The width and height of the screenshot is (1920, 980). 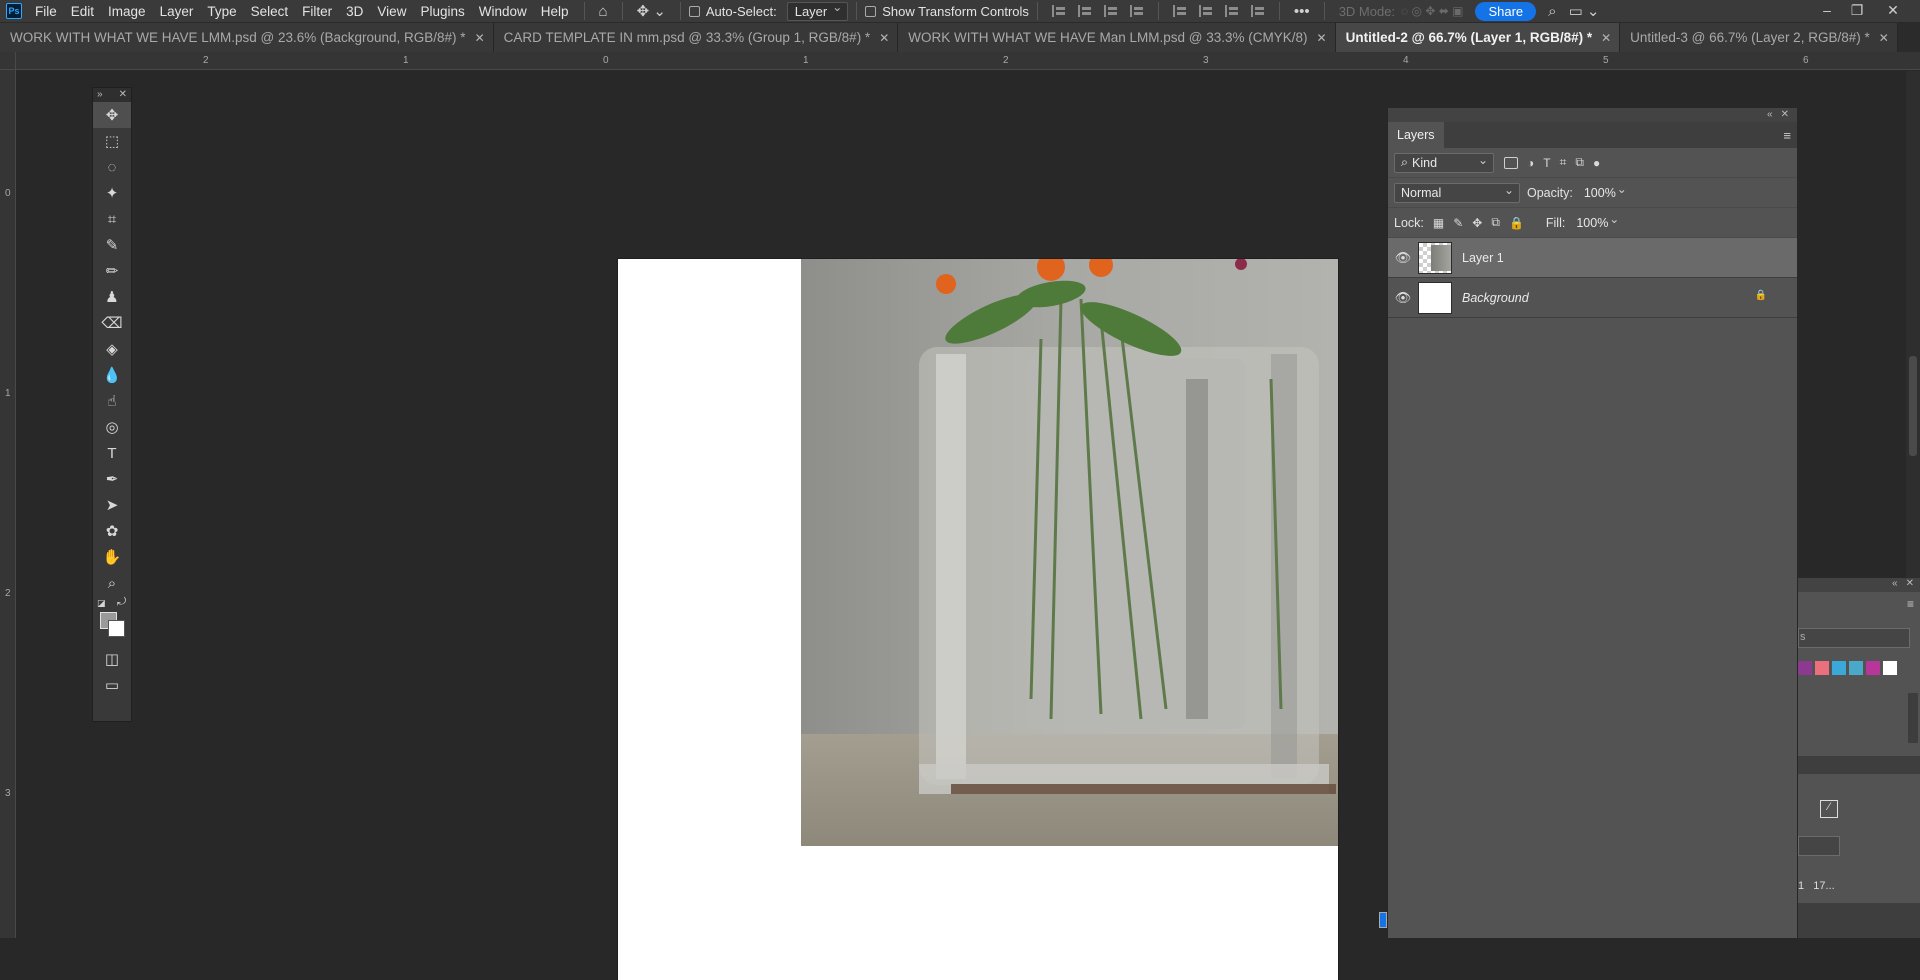 I want to click on paint-bucket-tool: ◈, so click(x=112, y=349).